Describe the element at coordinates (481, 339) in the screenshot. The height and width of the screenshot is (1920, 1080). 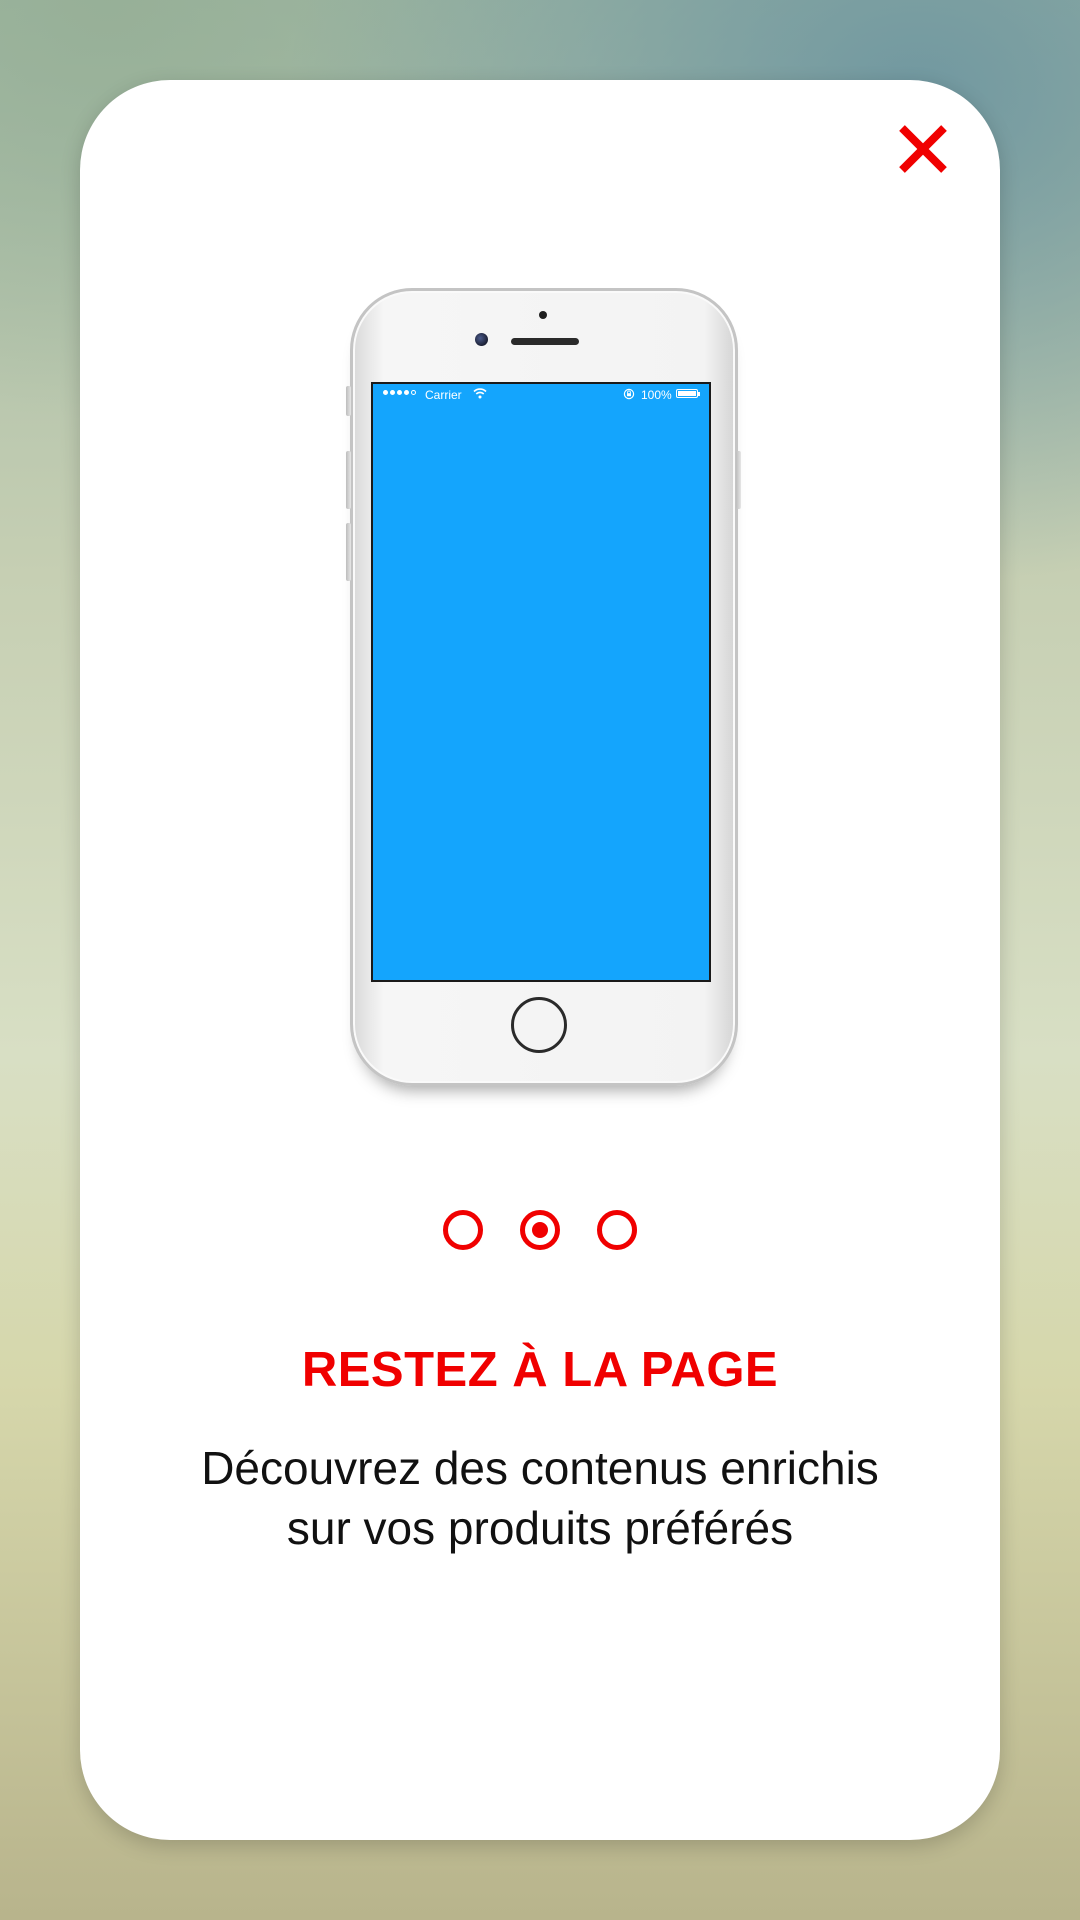
I see `front-camera-icon` at that location.